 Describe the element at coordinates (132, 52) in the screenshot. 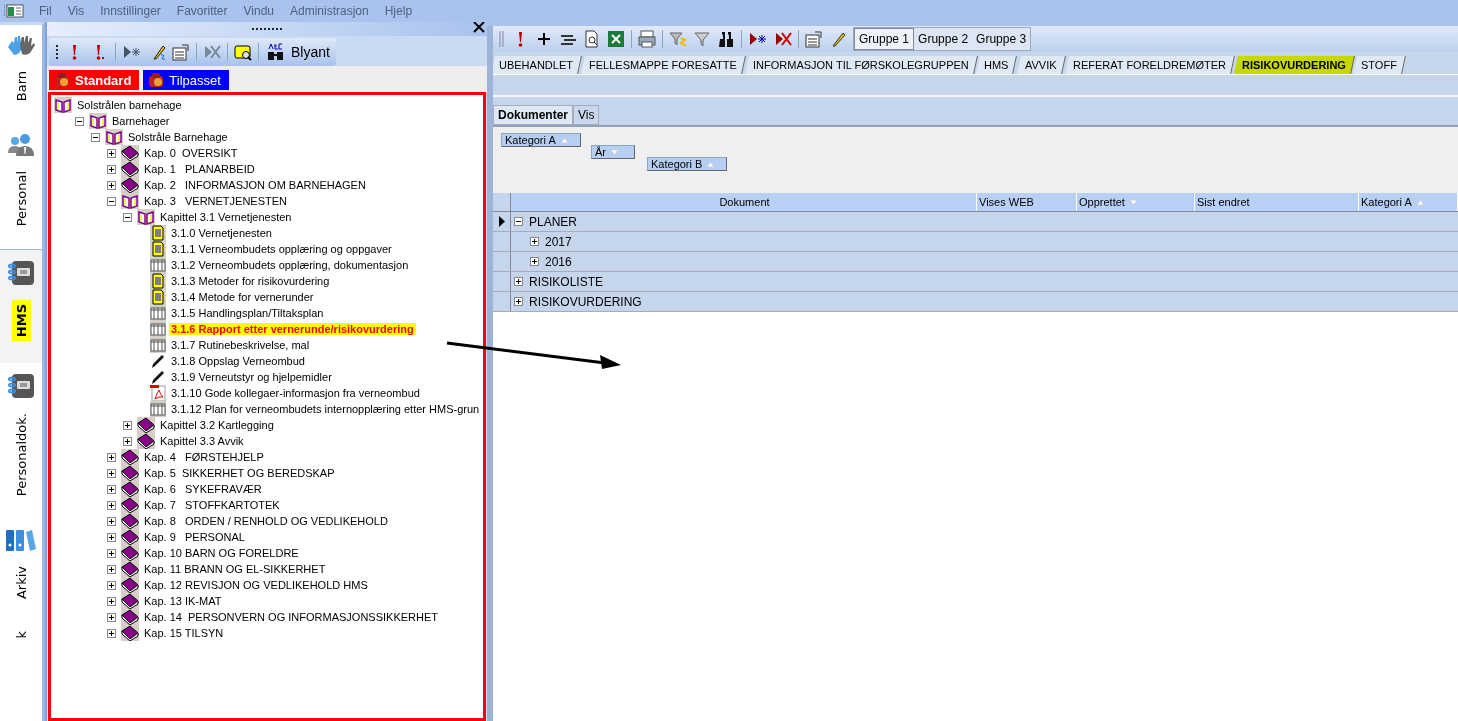

I see `play-star-icon` at that location.